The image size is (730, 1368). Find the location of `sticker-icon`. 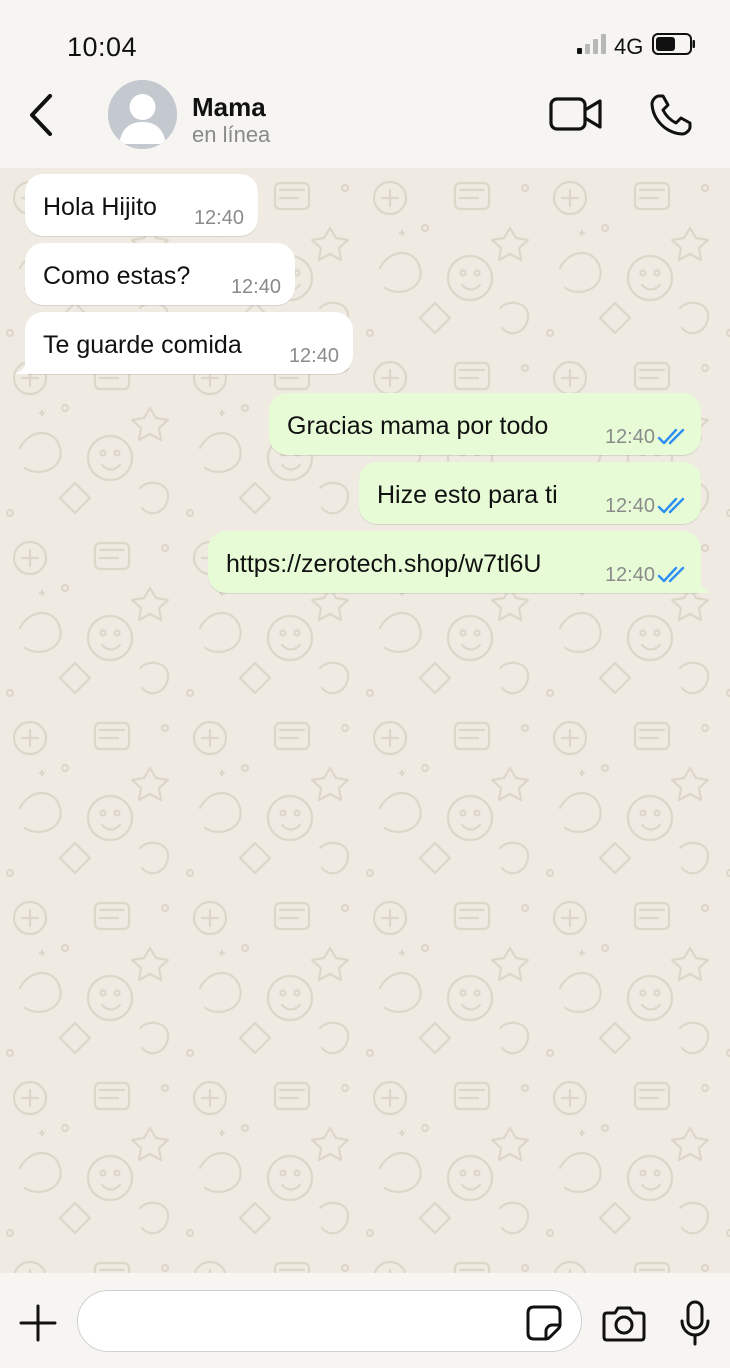

sticker-icon is located at coordinates (544, 1323).